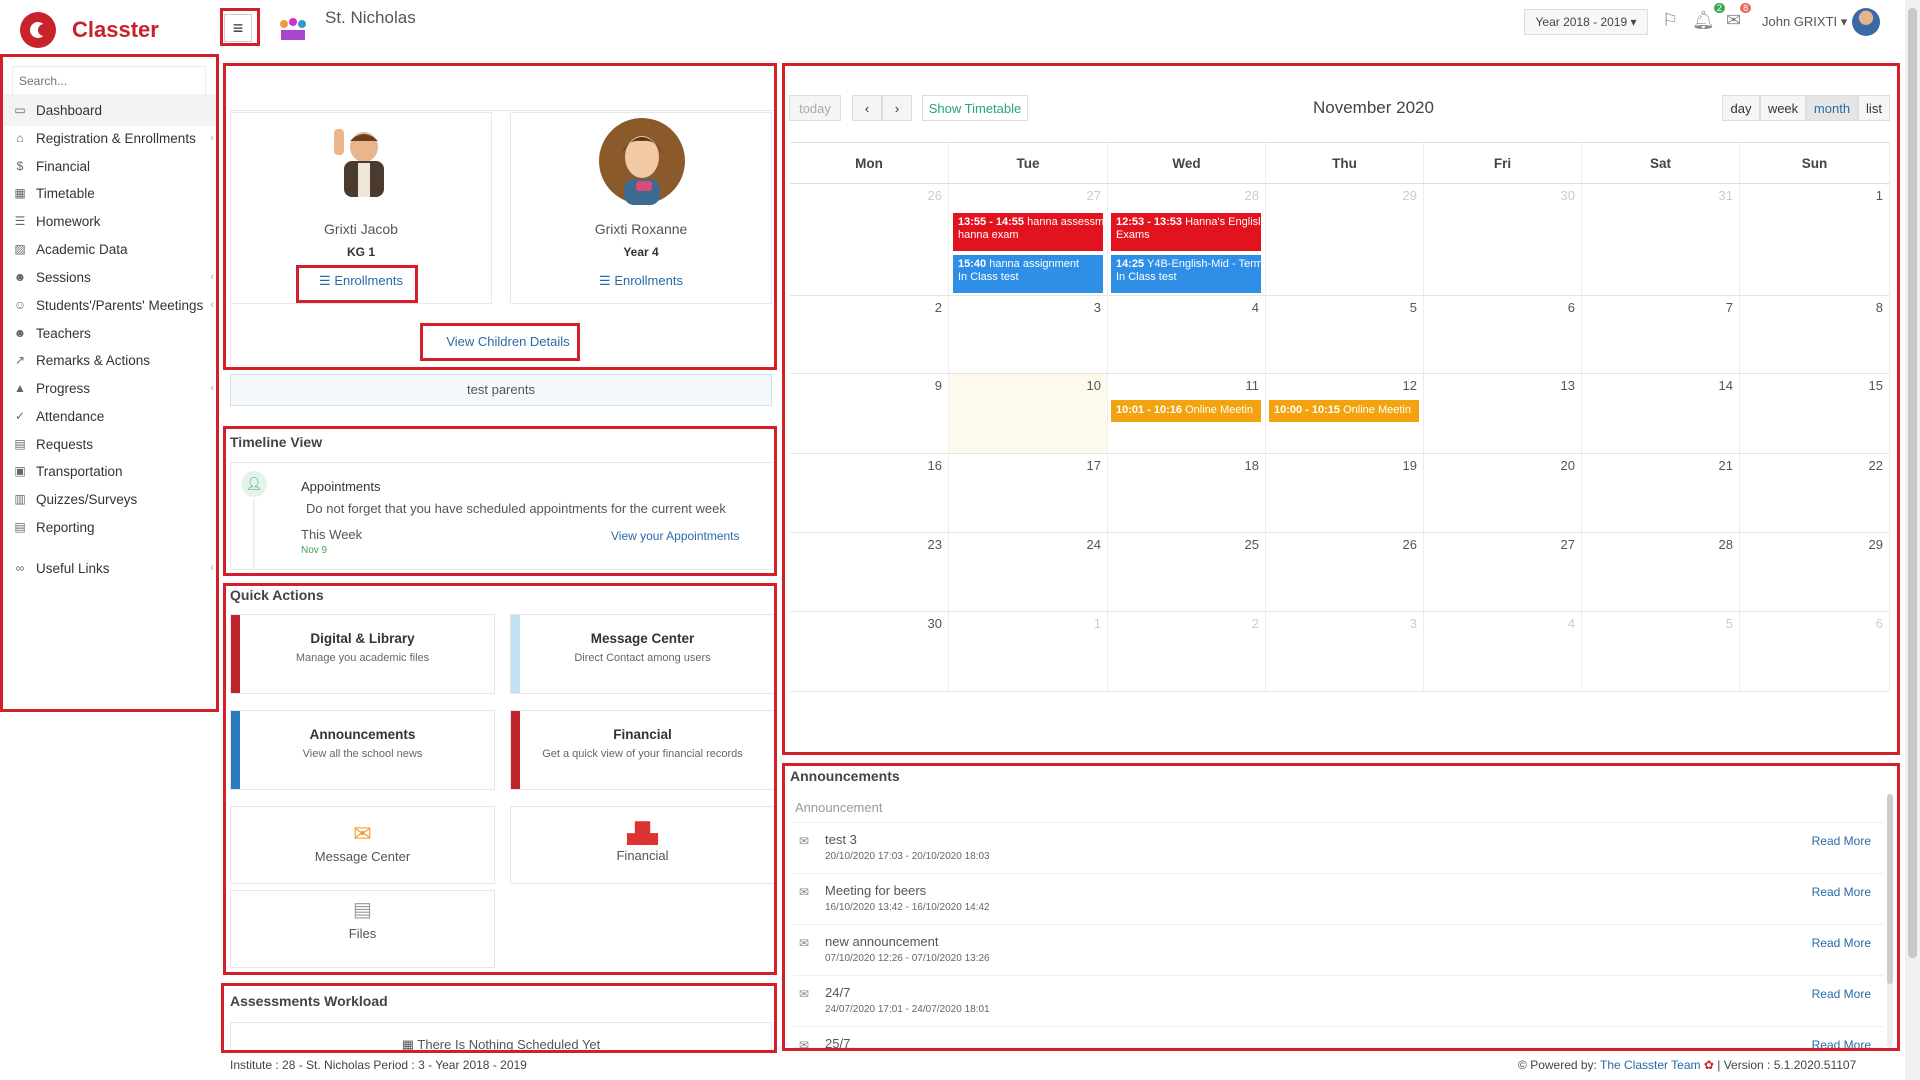 The image size is (1920, 1080). Describe the element at coordinates (110, 568) in the screenshot. I see `sidebar-item-useful-links: ∞ Useful Links ‹` at that location.